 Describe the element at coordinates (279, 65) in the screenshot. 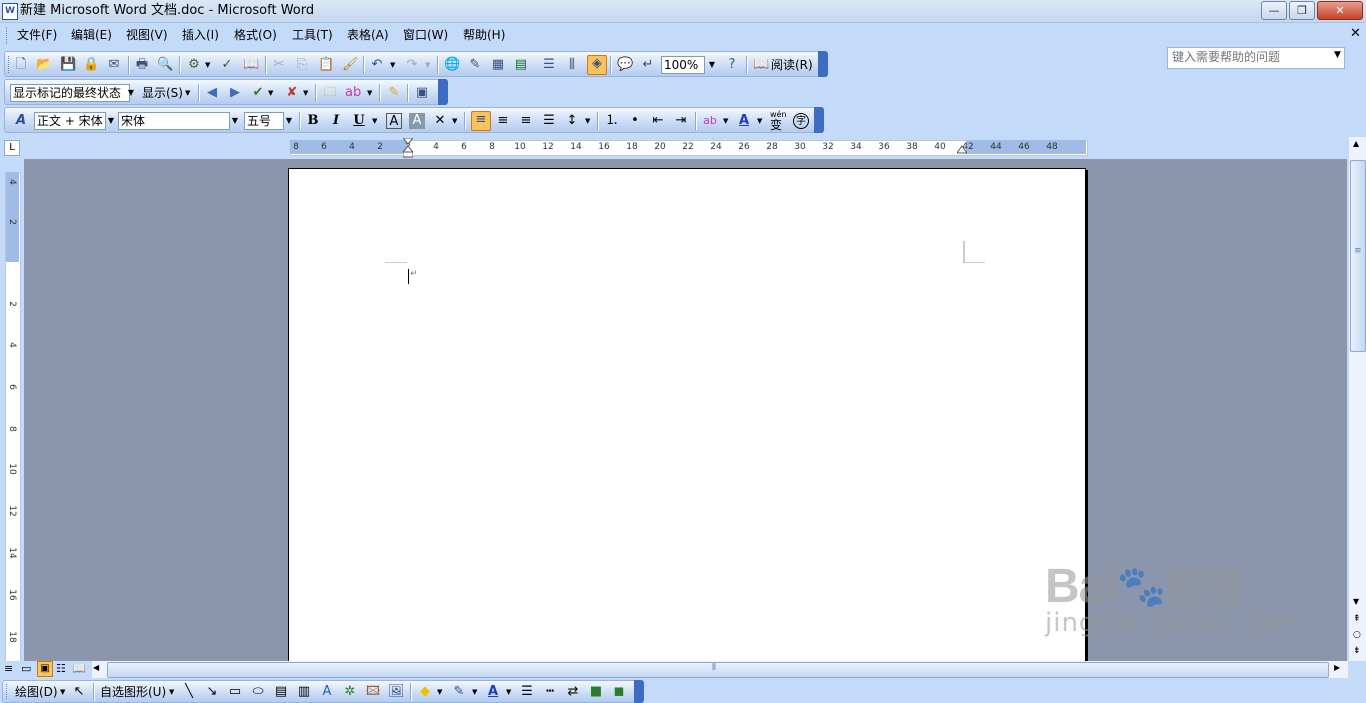

I see `cut-icon: ✂` at that location.